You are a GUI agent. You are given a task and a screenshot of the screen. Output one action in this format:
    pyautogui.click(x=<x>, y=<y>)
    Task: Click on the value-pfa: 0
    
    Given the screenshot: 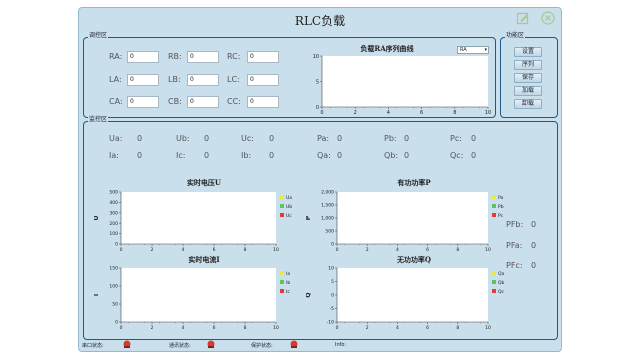 What is the action you would take?
    pyautogui.click(x=534, y=245)
    